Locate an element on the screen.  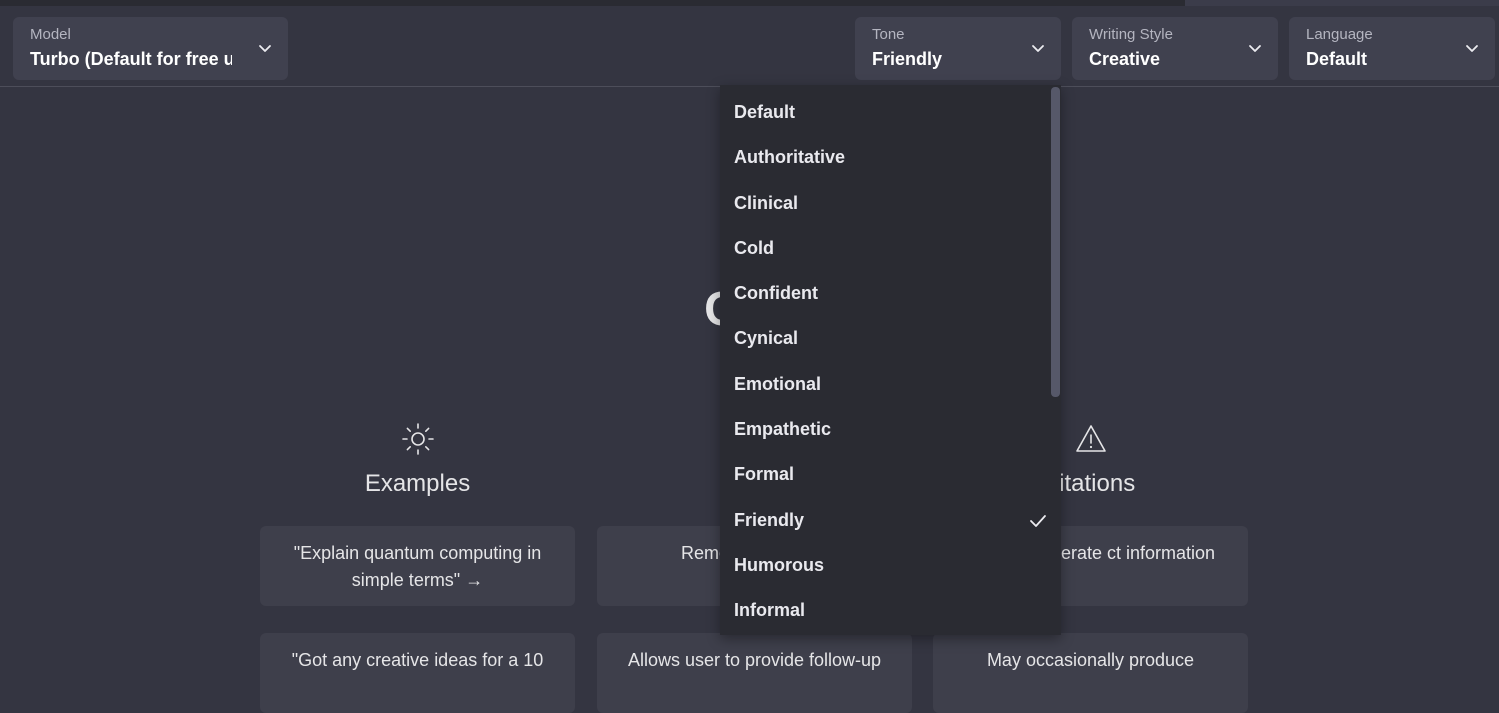
tone-option-clinical: Clinical is located at coordinates (890, 203).